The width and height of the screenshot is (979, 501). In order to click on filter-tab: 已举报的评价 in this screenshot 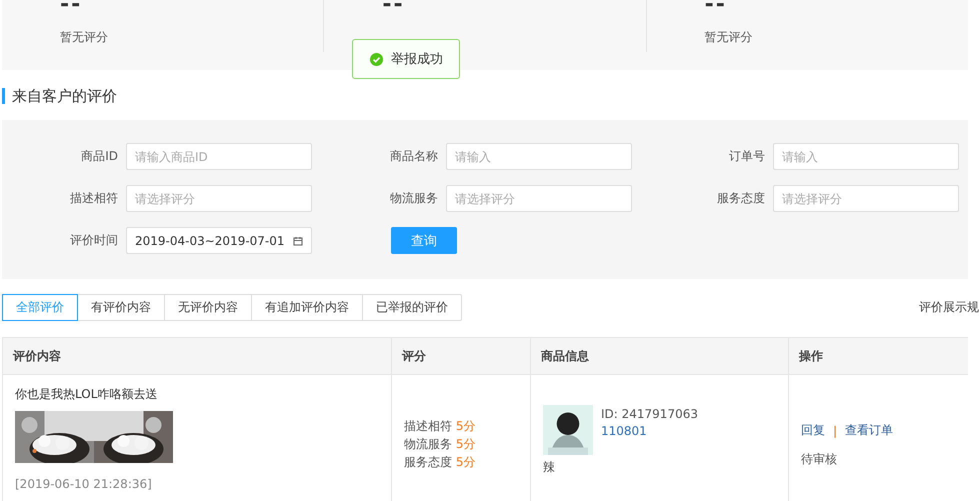, I will do `click(411, 307)`.